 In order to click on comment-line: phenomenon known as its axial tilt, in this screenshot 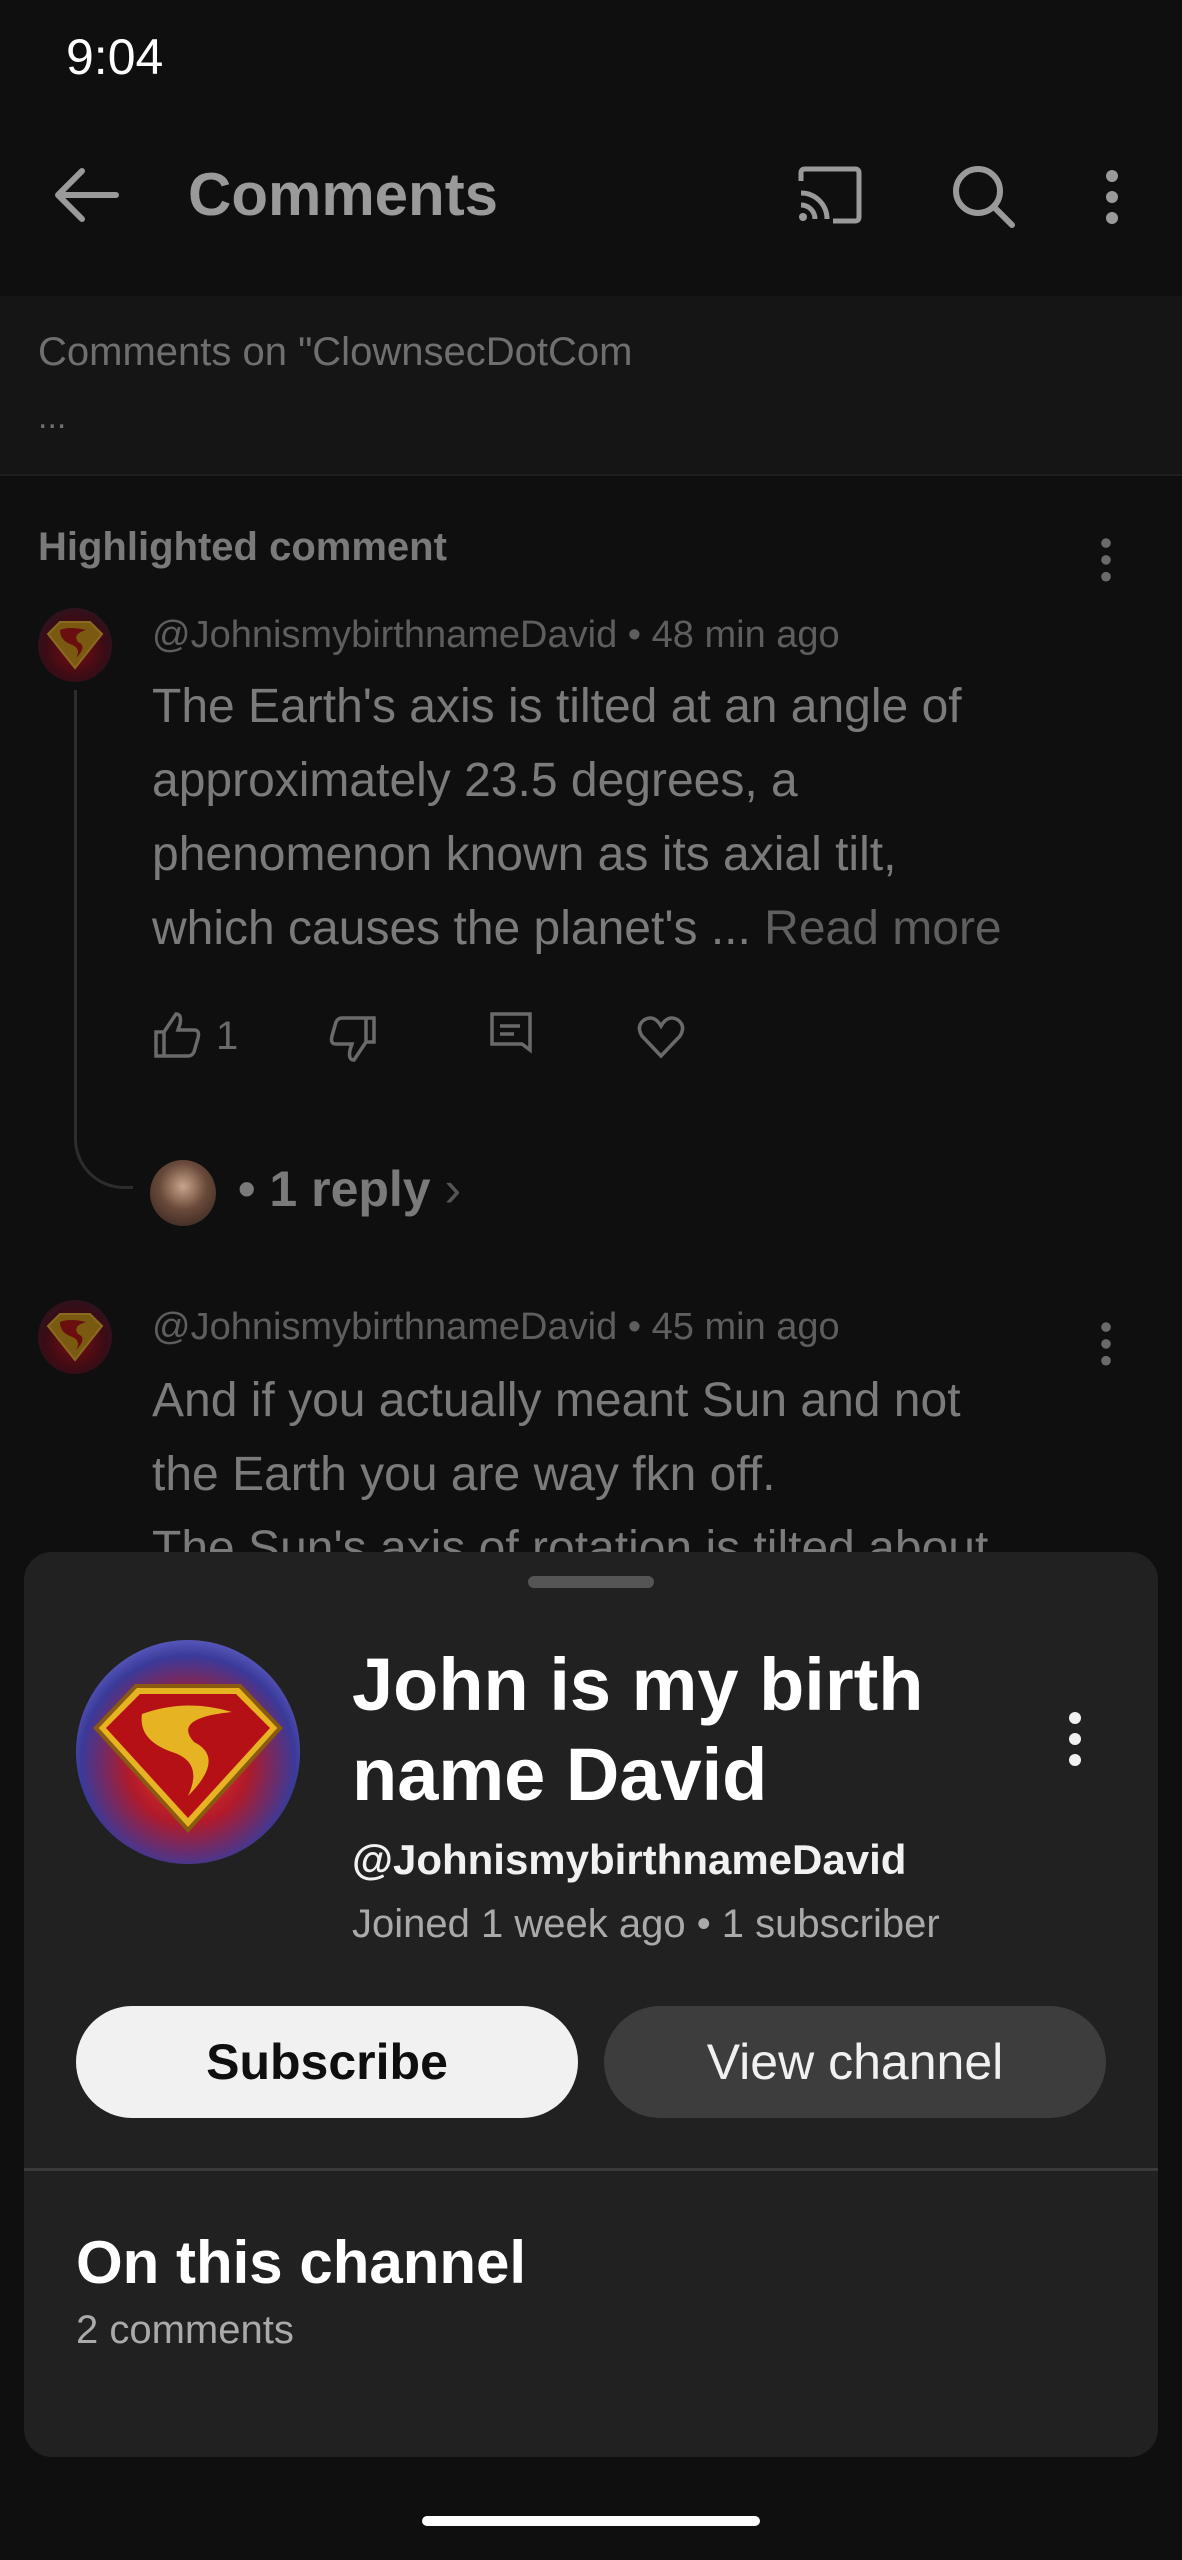, I will do `click(524, 854)`.